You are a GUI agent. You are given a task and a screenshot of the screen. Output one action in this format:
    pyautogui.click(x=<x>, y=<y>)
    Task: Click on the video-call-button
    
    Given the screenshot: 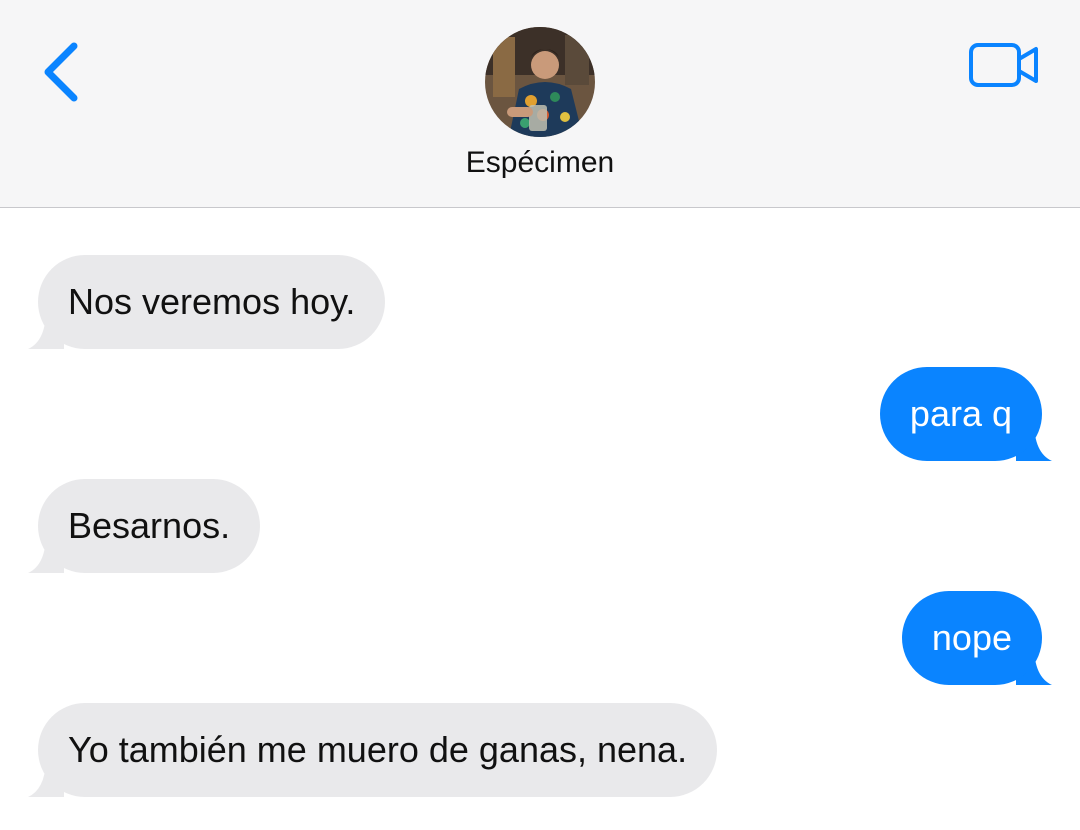 What is the action you would take?
    pyautogui.click(x=1004, y=65)
    